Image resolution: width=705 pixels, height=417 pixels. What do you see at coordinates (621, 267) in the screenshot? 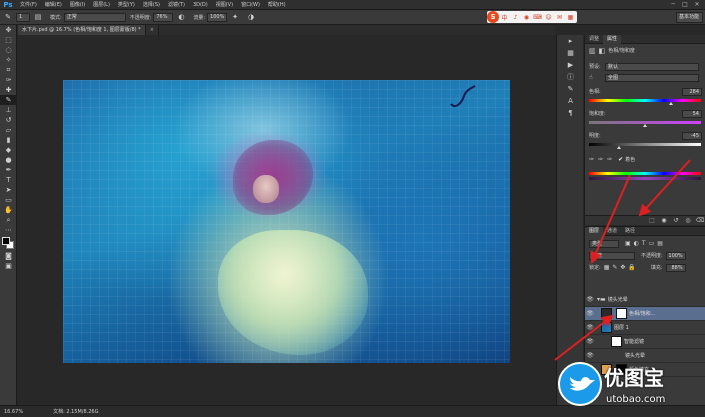
I see `lock-icons: ▦✎✥🔒` at bounding box center [621, 267].